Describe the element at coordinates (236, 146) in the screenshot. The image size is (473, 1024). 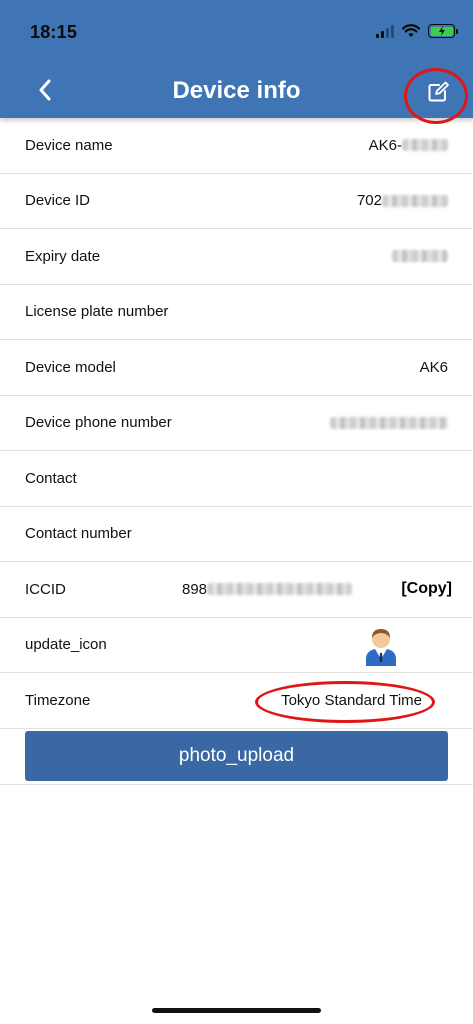
I see `row-device-name: Device name AK6-` at that location.